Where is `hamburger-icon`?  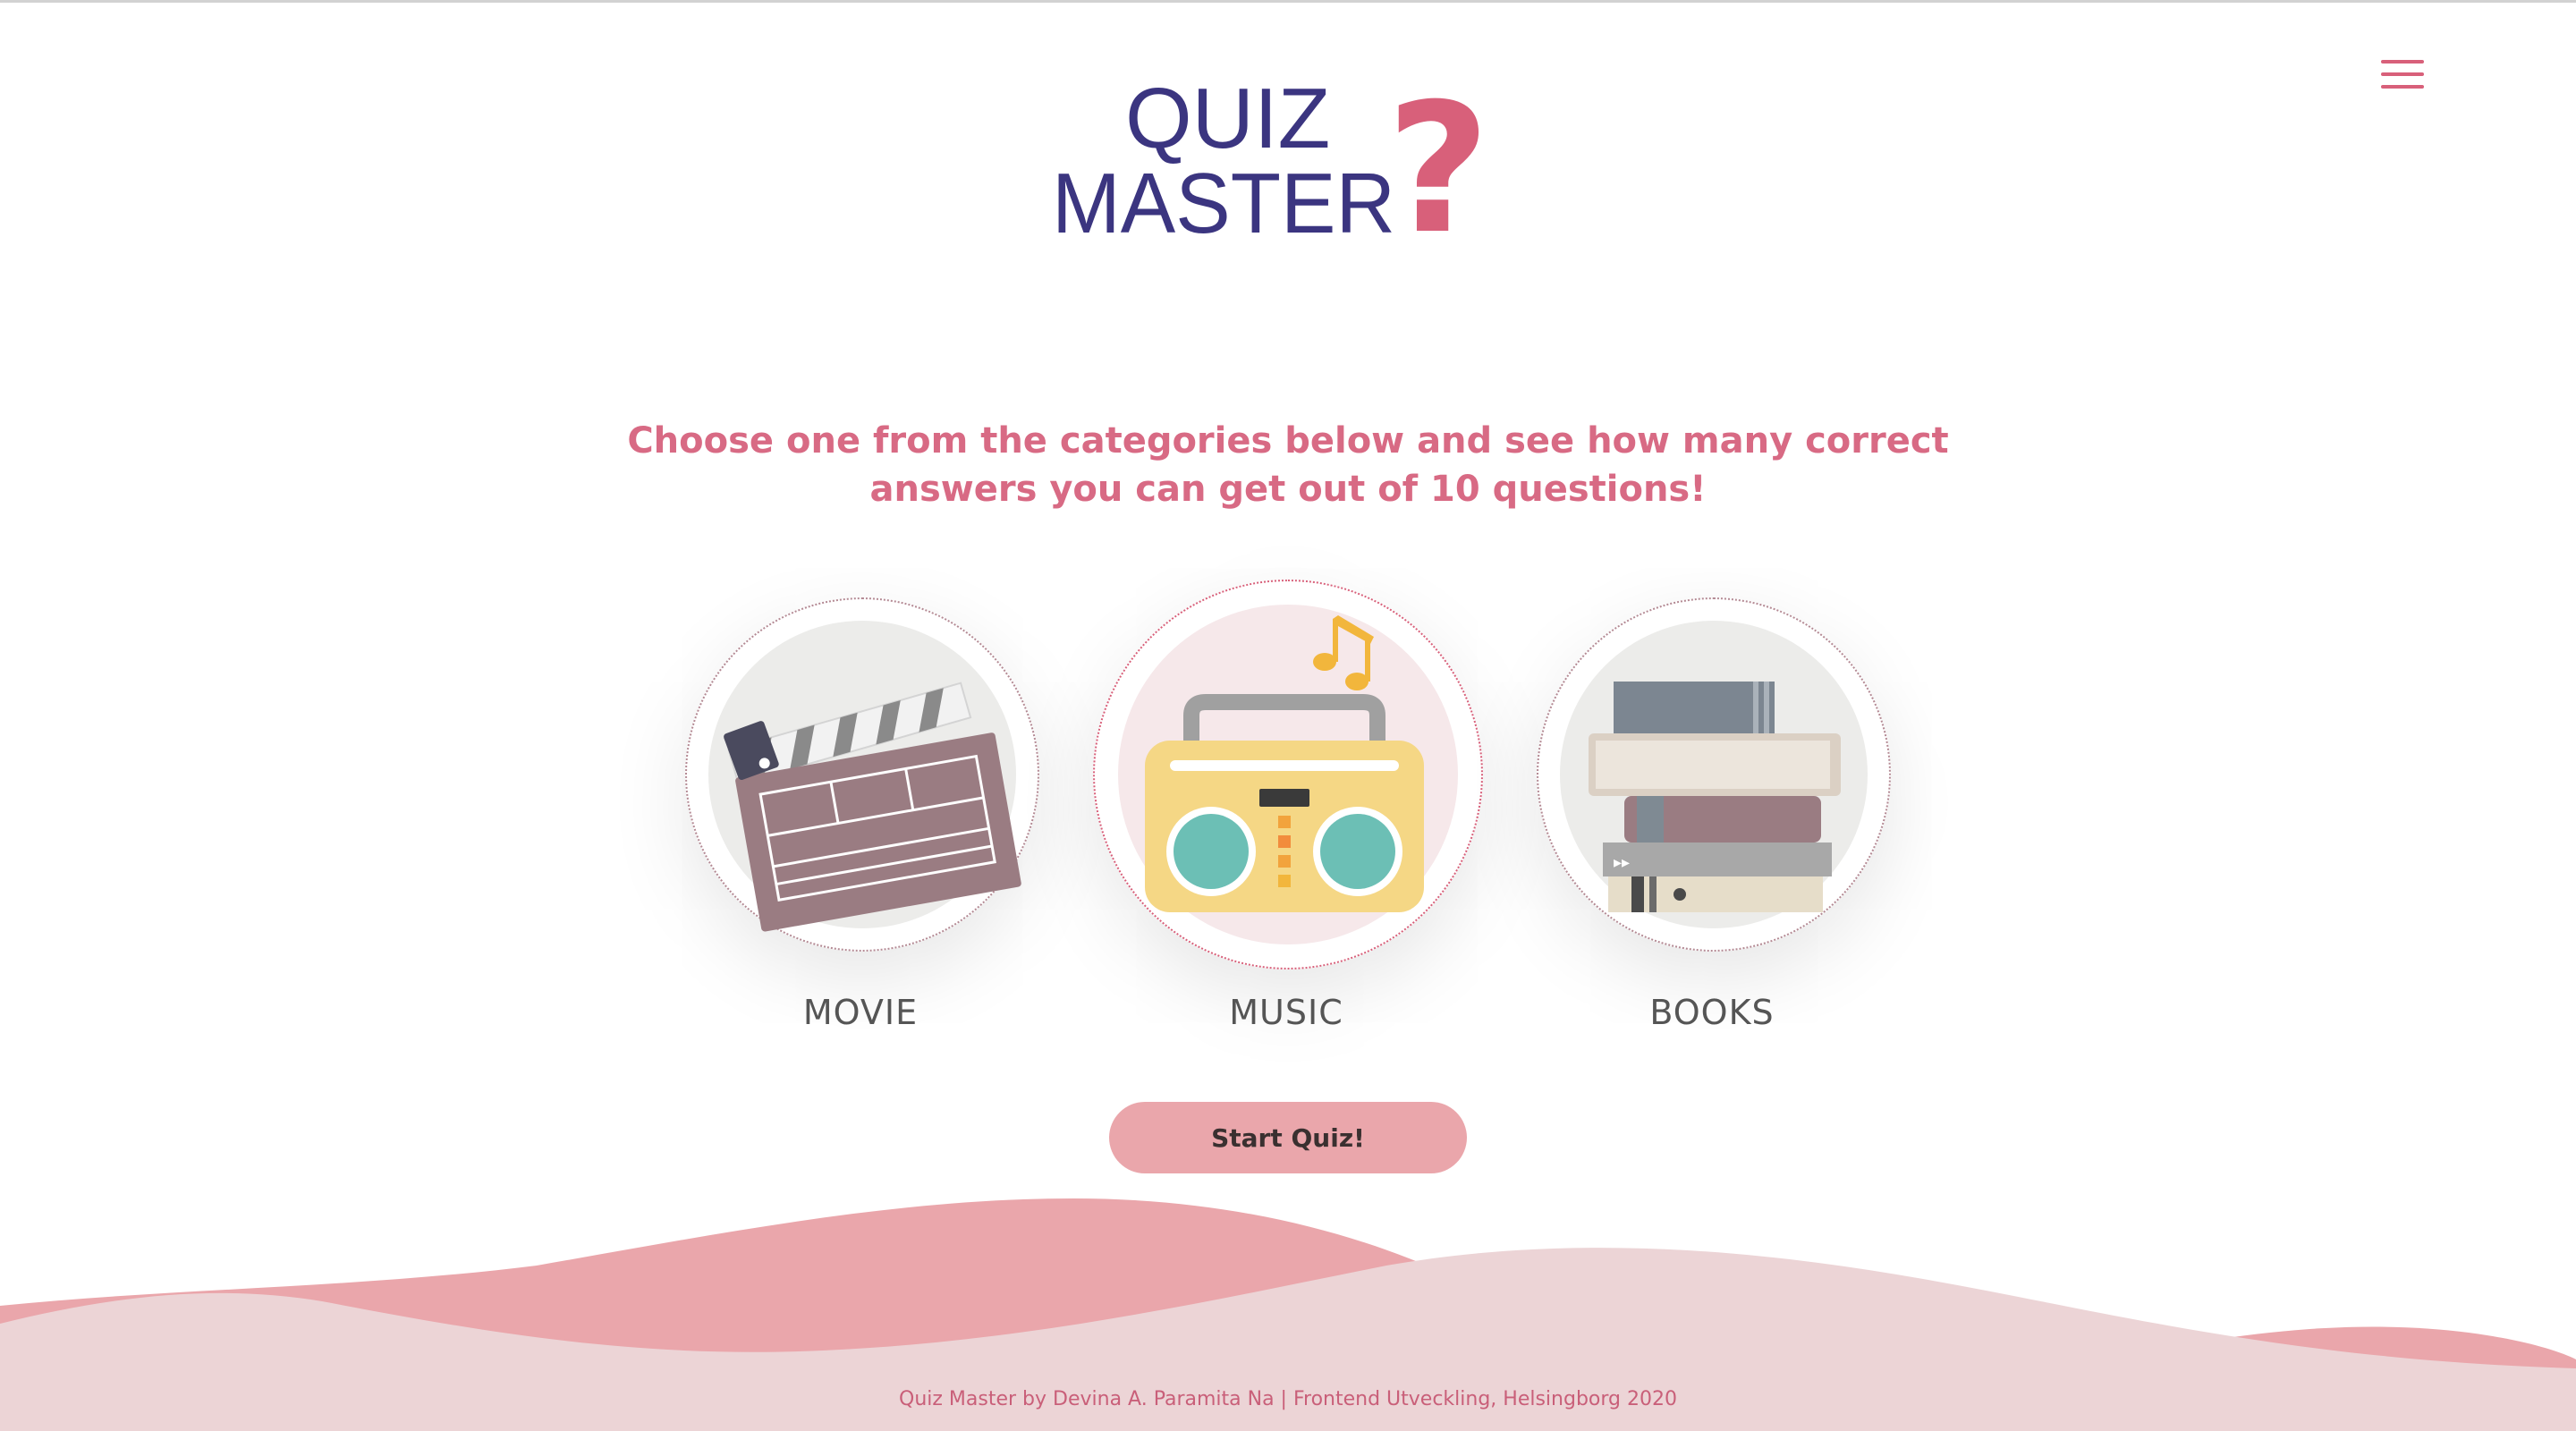
hamburger-icon is located at coordinates (2402, 74).